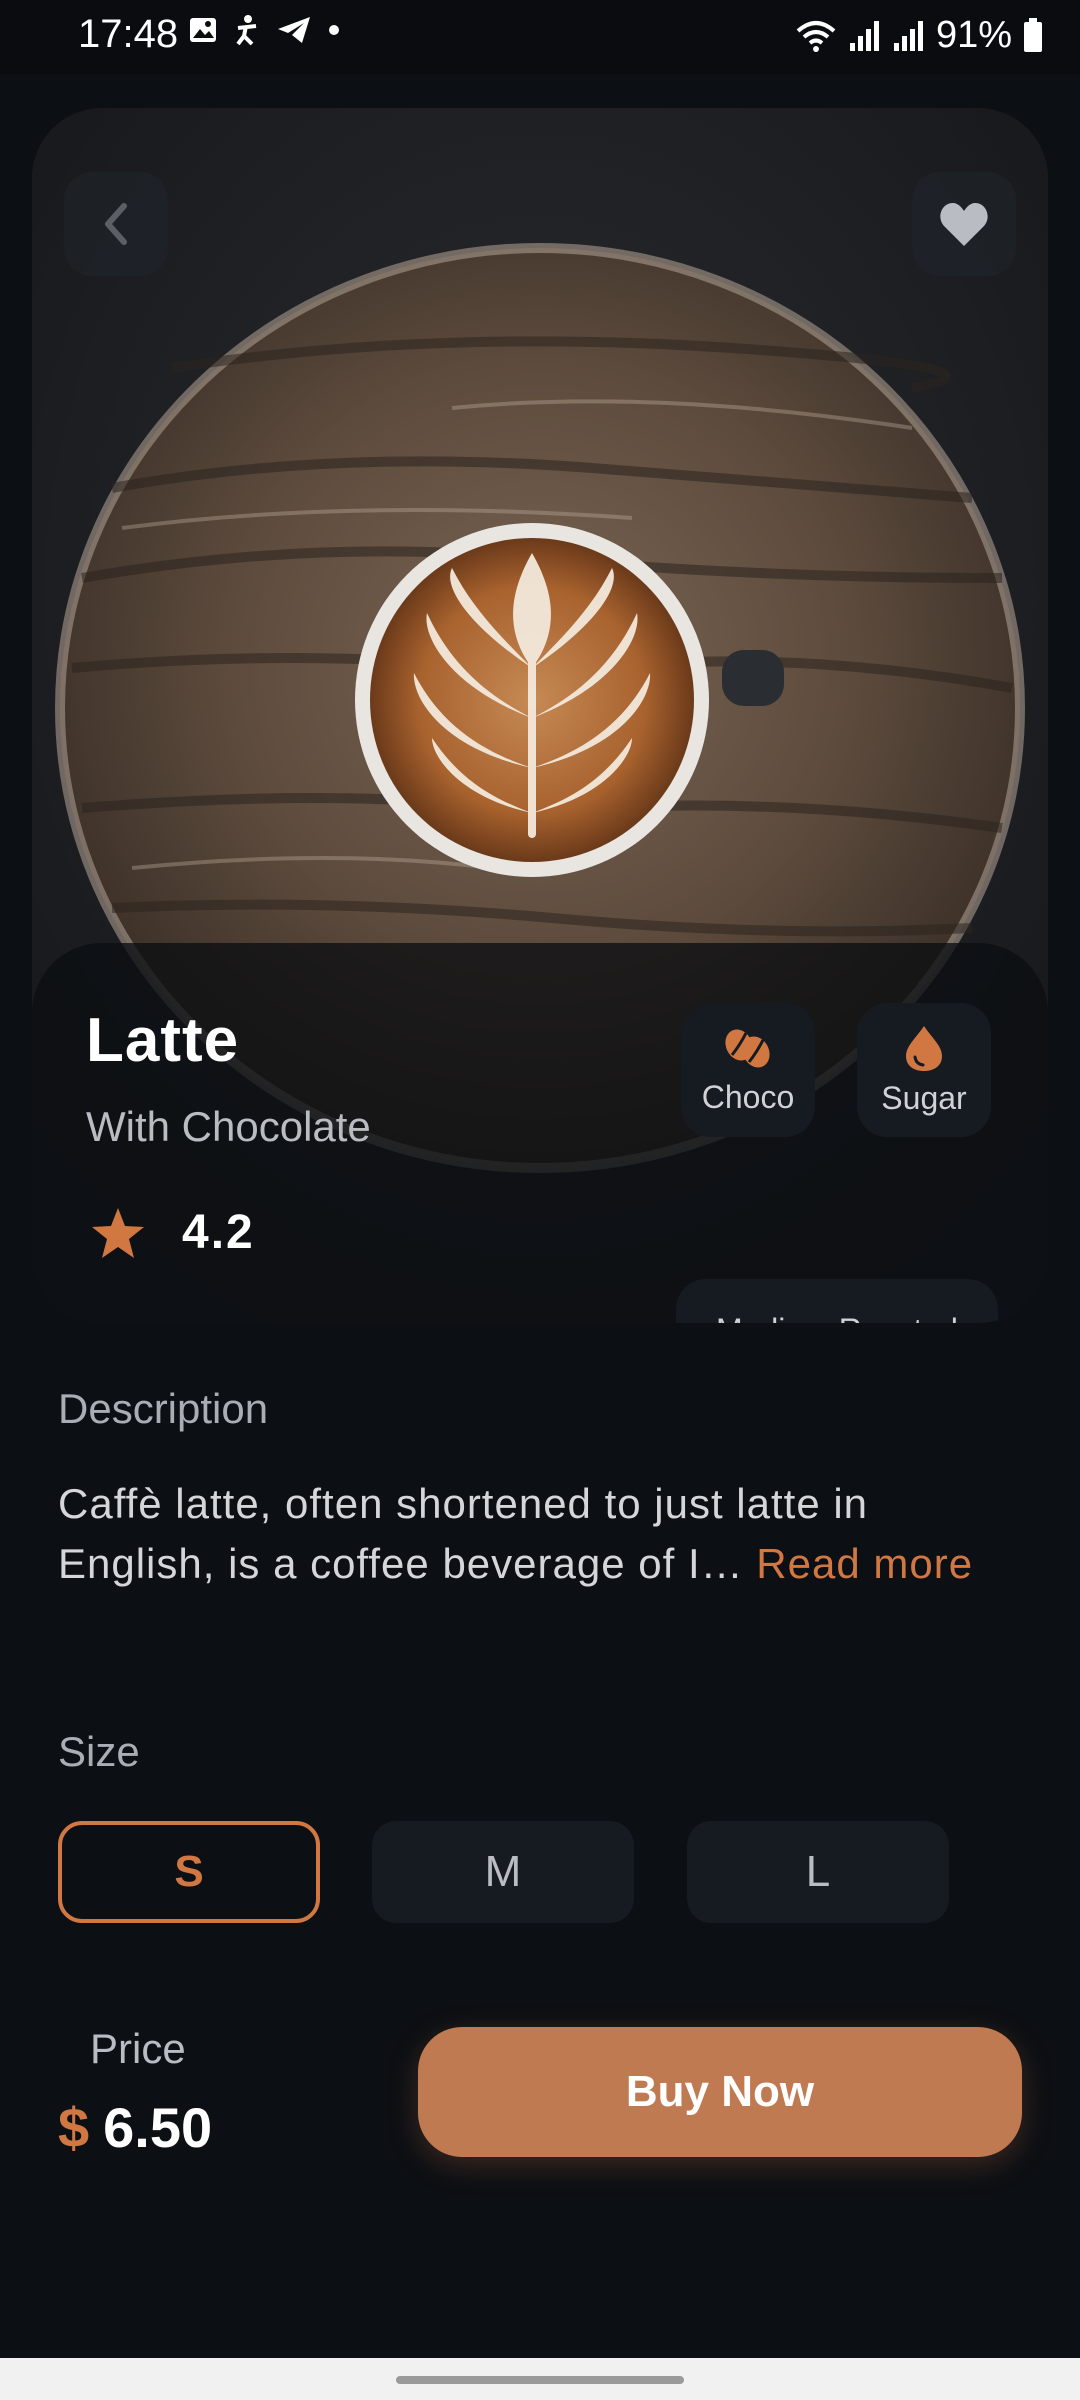 This screenshot has width=1080, height=2400. What do you see at coordinates (818, 1872) in the screenshot?
I see `size-l-button: L` at bounding box center [818, 1872].